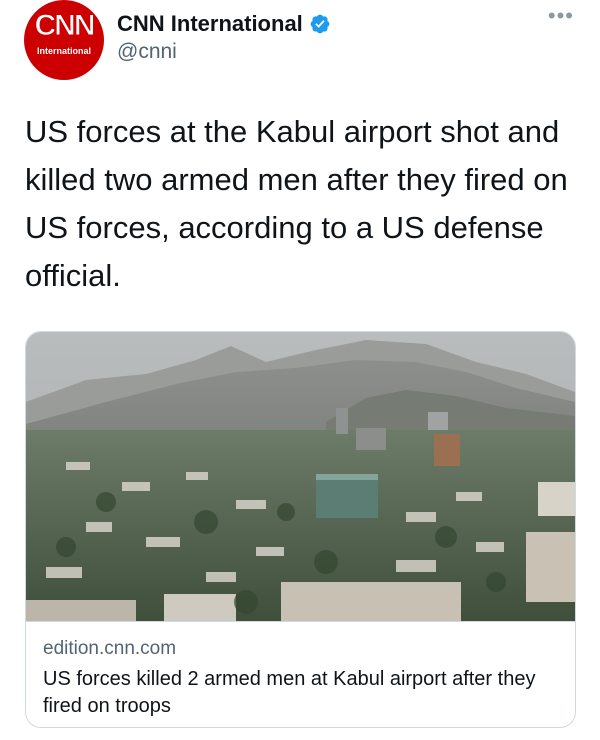 The width and height of the screenshot is (600, 740). Describe the element at coordinates (63, 51) in the screenshot. I see `cnn-logo-subtext: International` at that location.